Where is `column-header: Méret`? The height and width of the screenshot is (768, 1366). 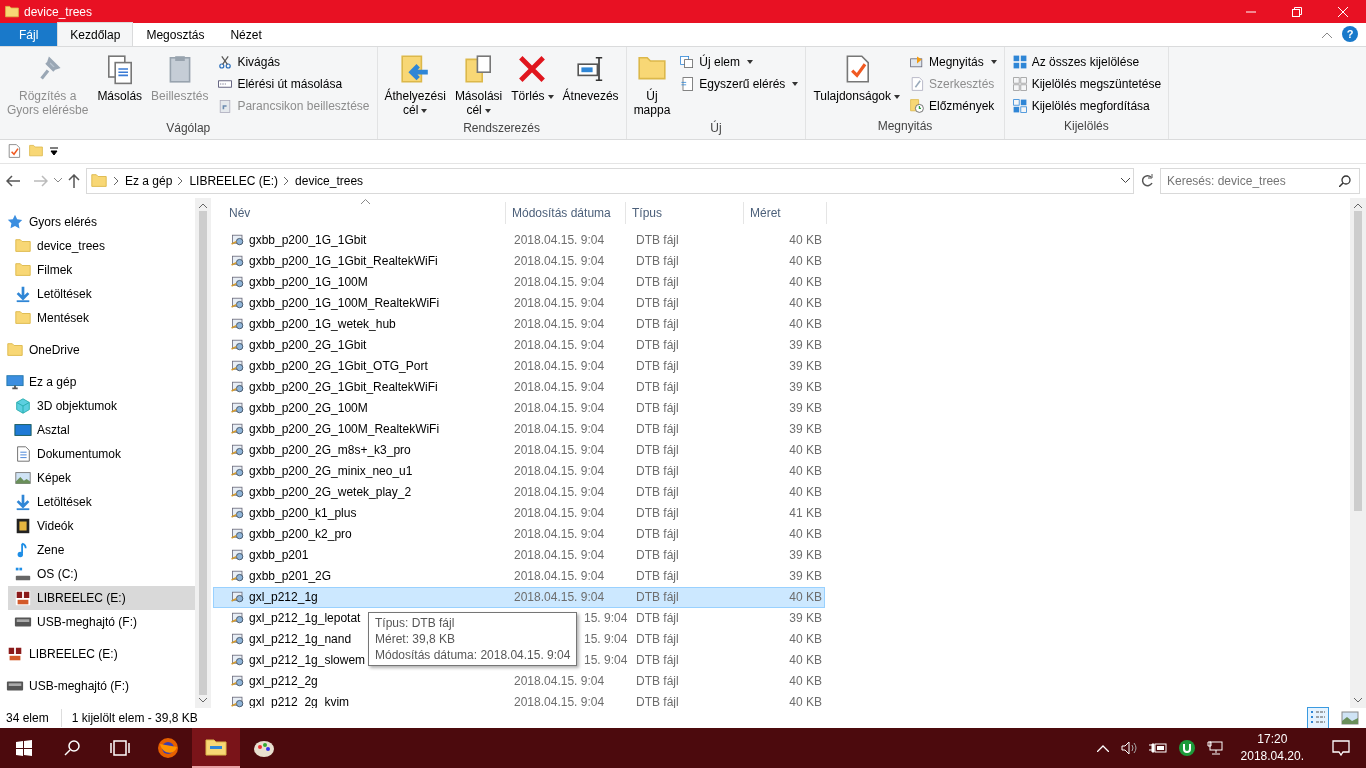
column-header: Méret is located at coordinates (785, 212).